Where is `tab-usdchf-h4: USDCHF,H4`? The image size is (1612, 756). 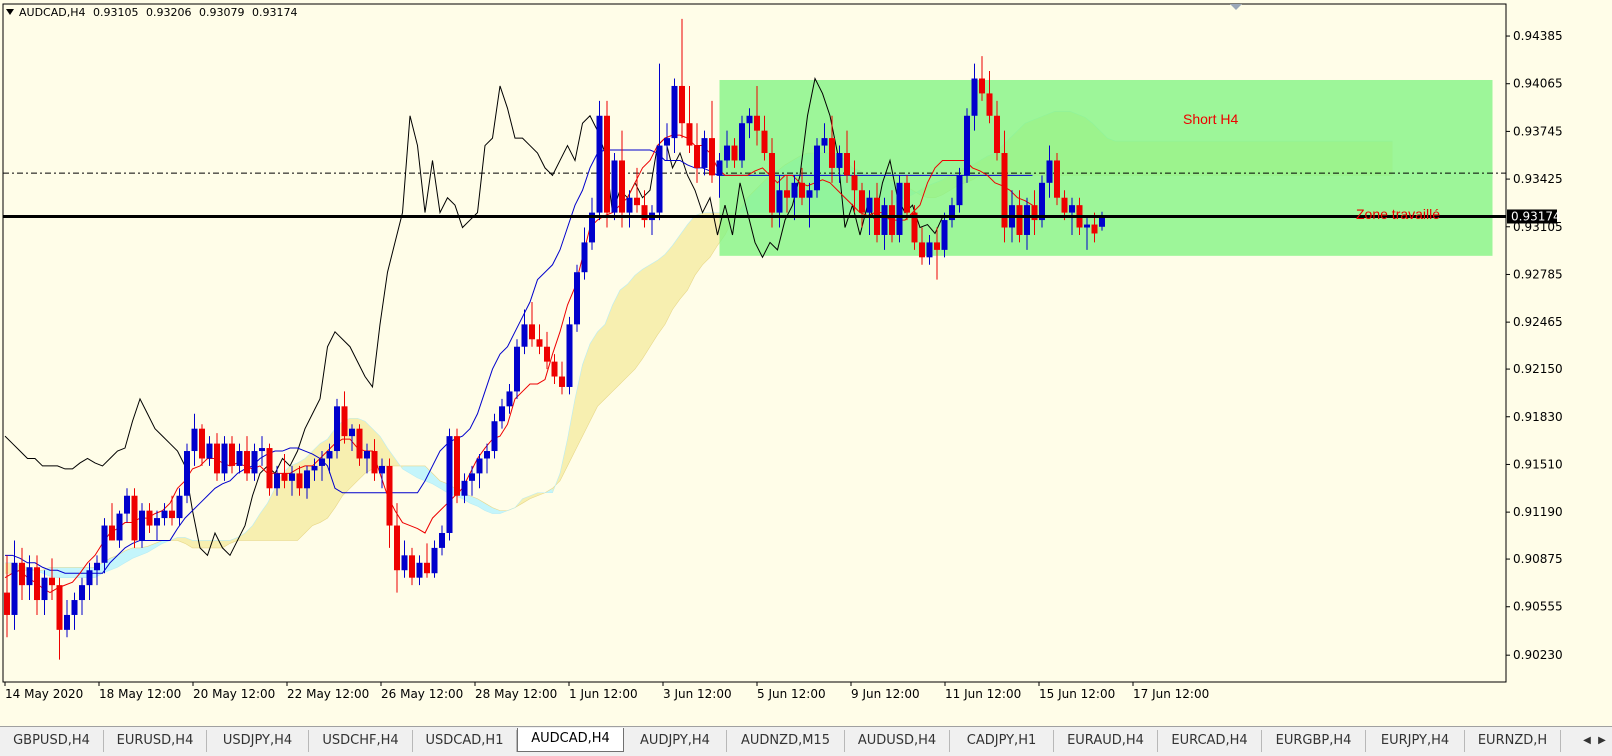
tab-usdchf-h4: USDCHF,H4 is located at coordinates (361, 741).